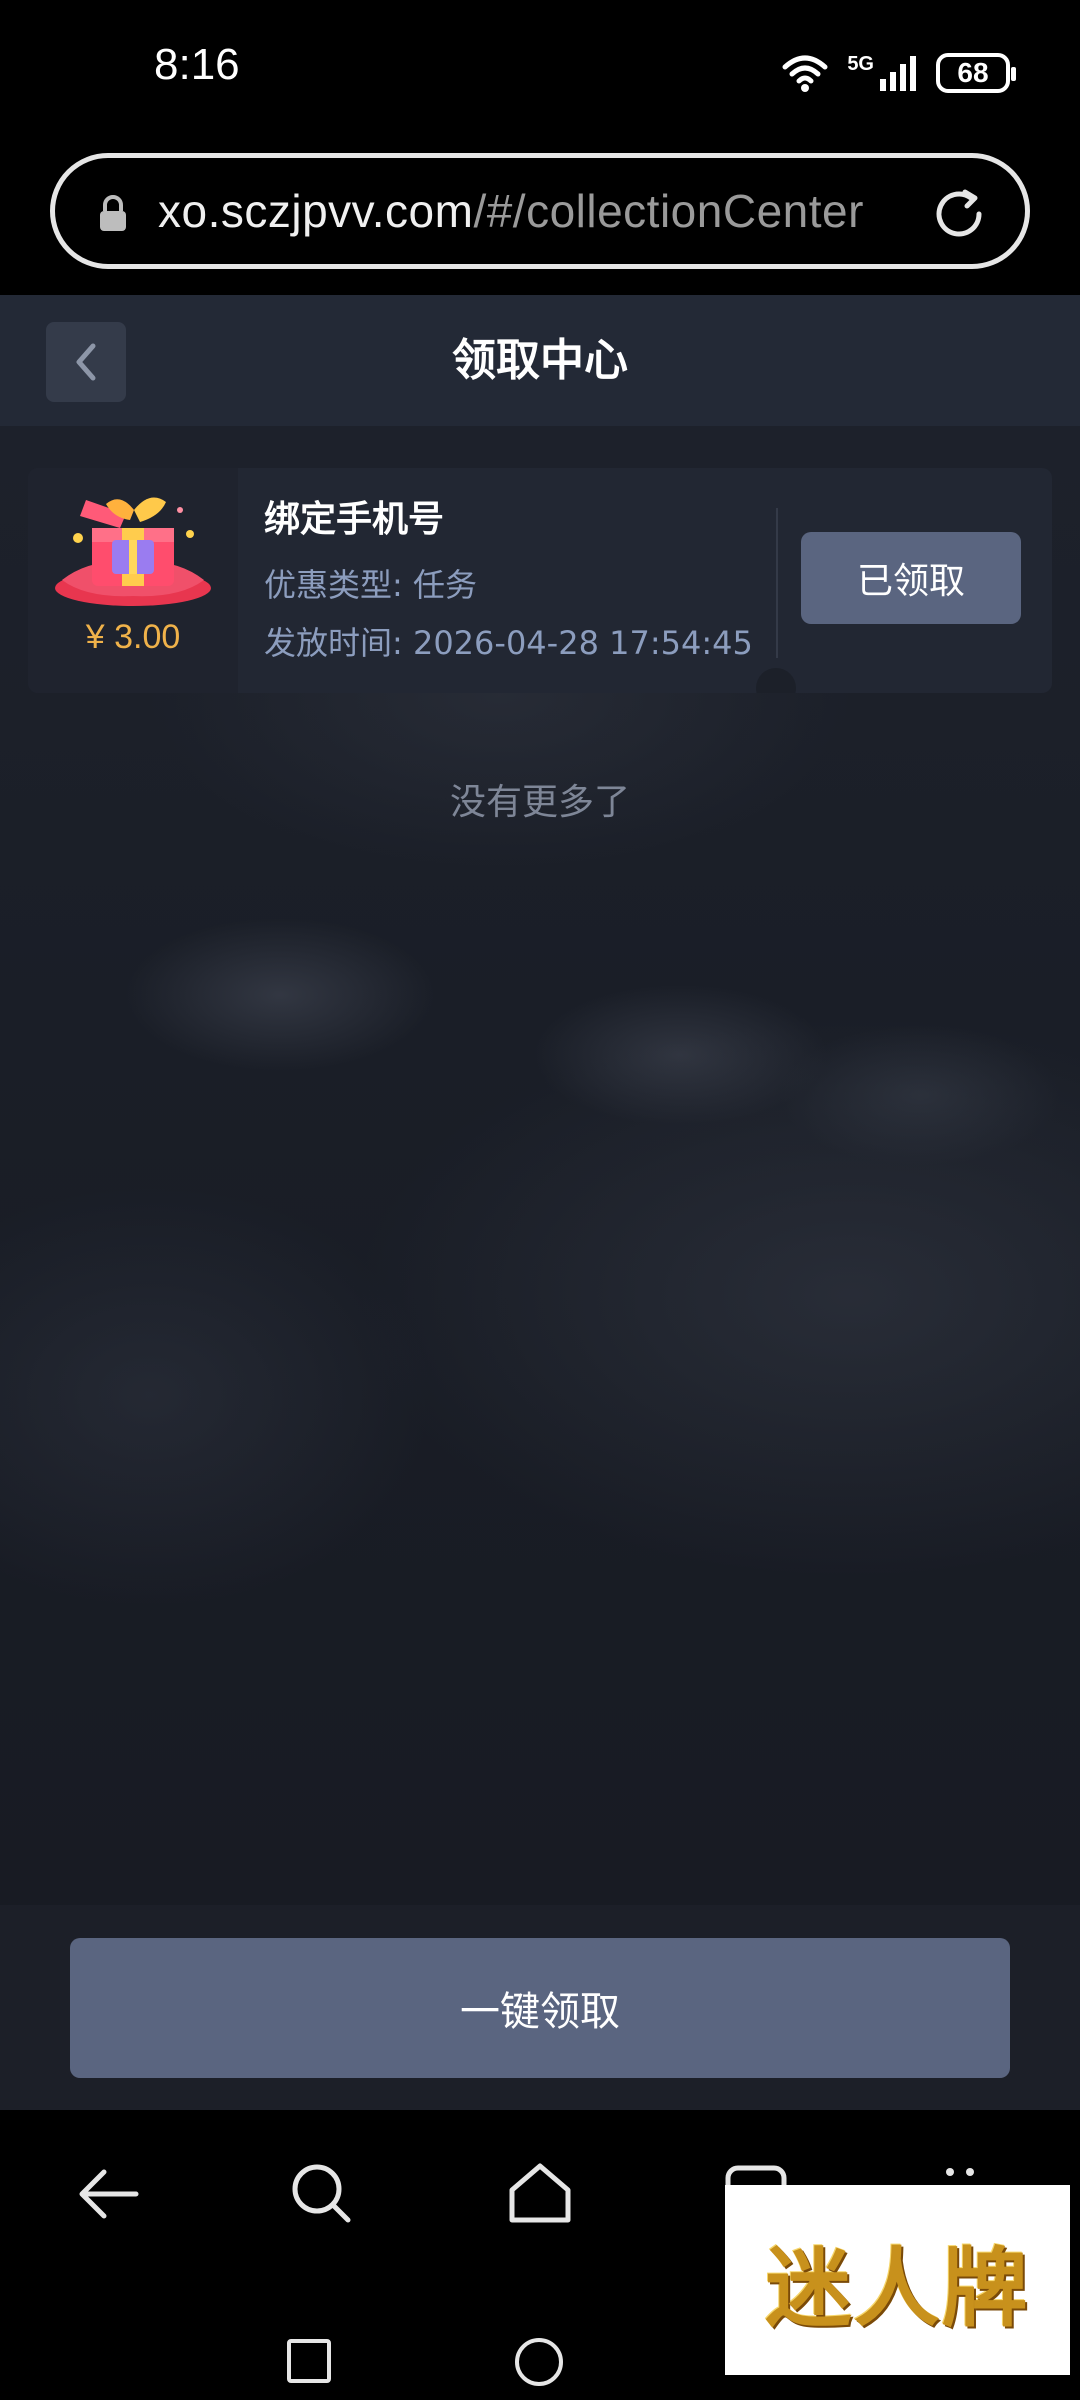  I want to click on signal-icon, so click(898, 73).